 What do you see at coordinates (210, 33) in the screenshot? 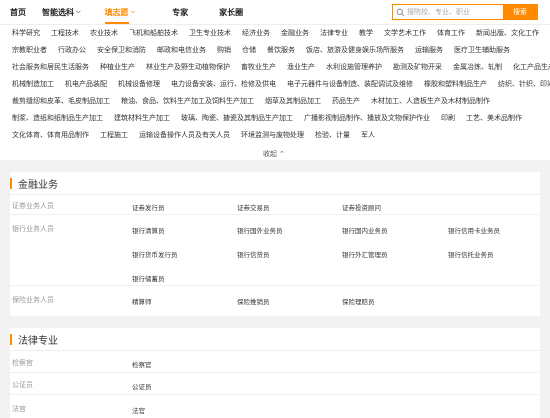
I see `category-item: 卫生专业技术` at bounding box center [210, 33].